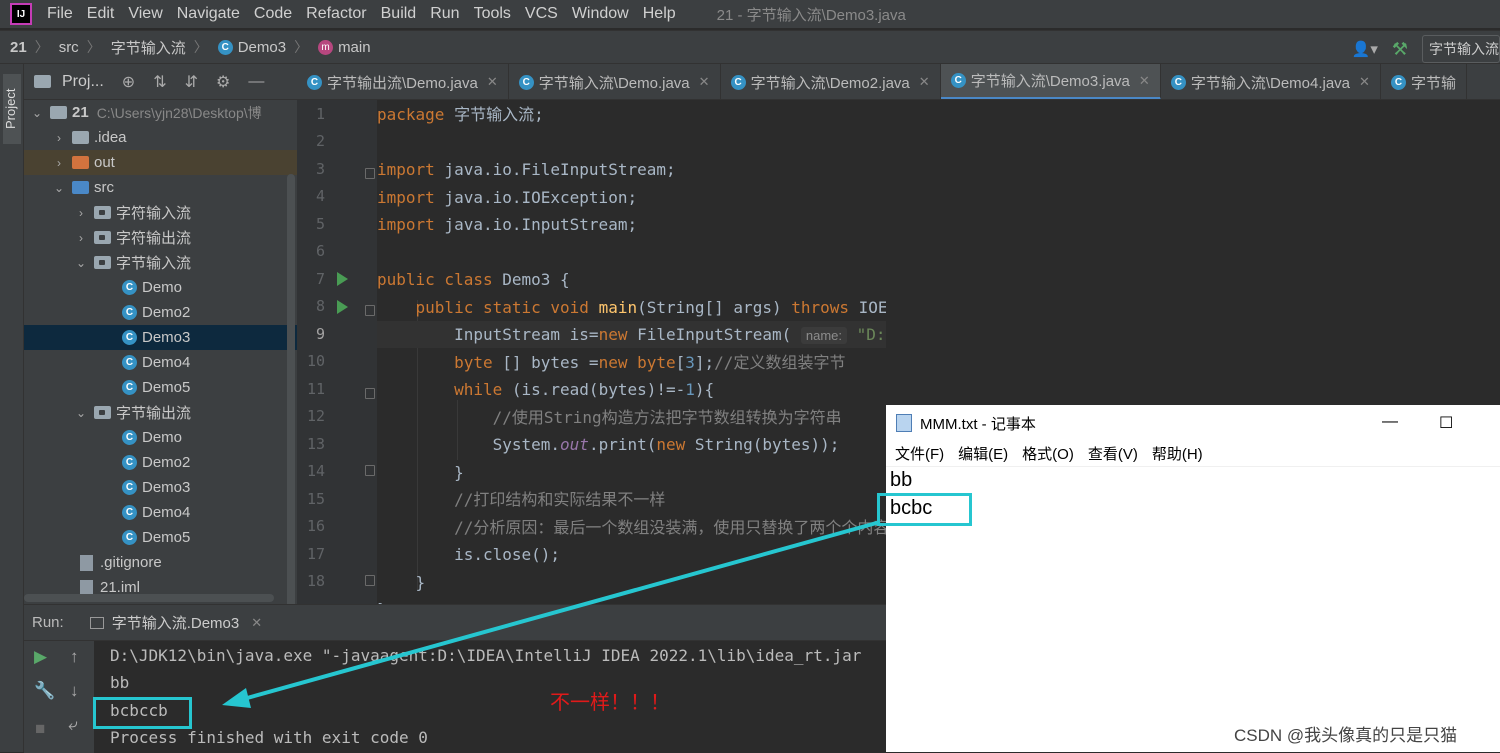 This screenshot has width=1500, height=753. What do you see at coordinates (1424, 81) in the screenshot?
I see `tab-overflow: C 字节输` at bounding box center [1424, 81].